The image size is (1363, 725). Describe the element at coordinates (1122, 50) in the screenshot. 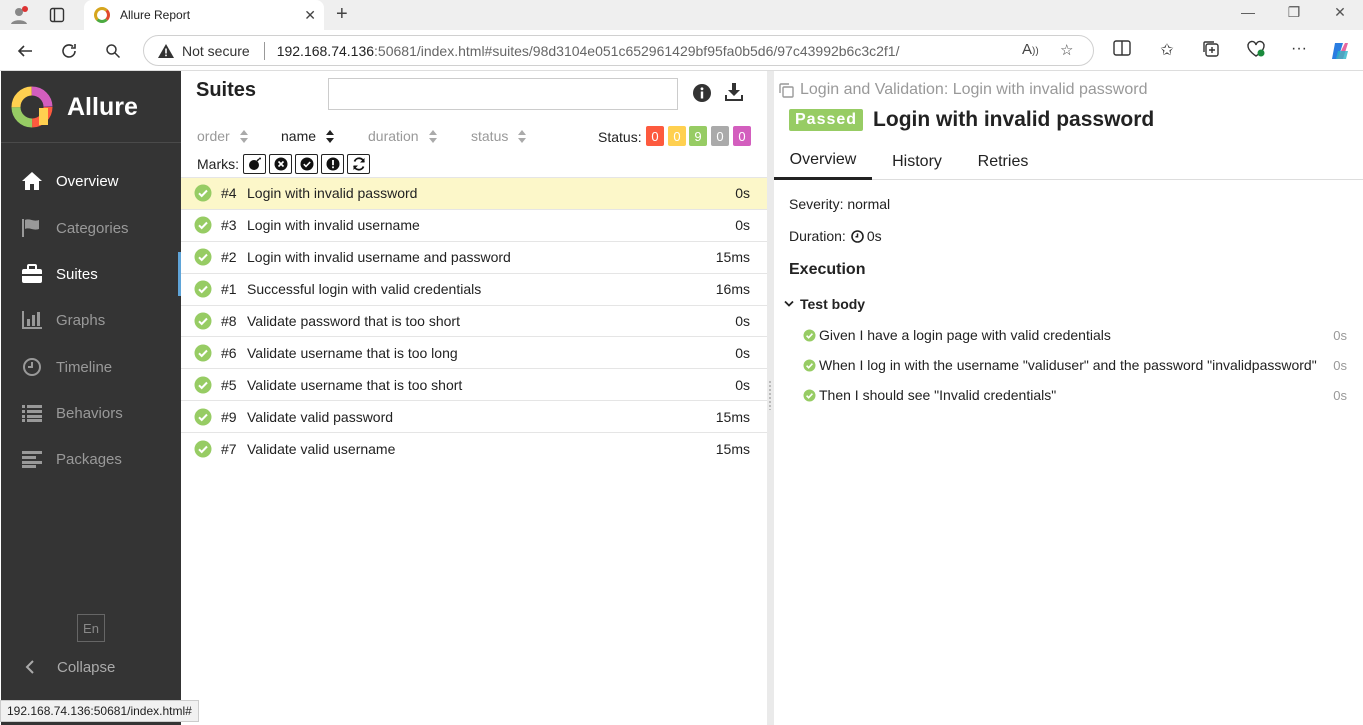

I see `split-screen-icon` at that location.